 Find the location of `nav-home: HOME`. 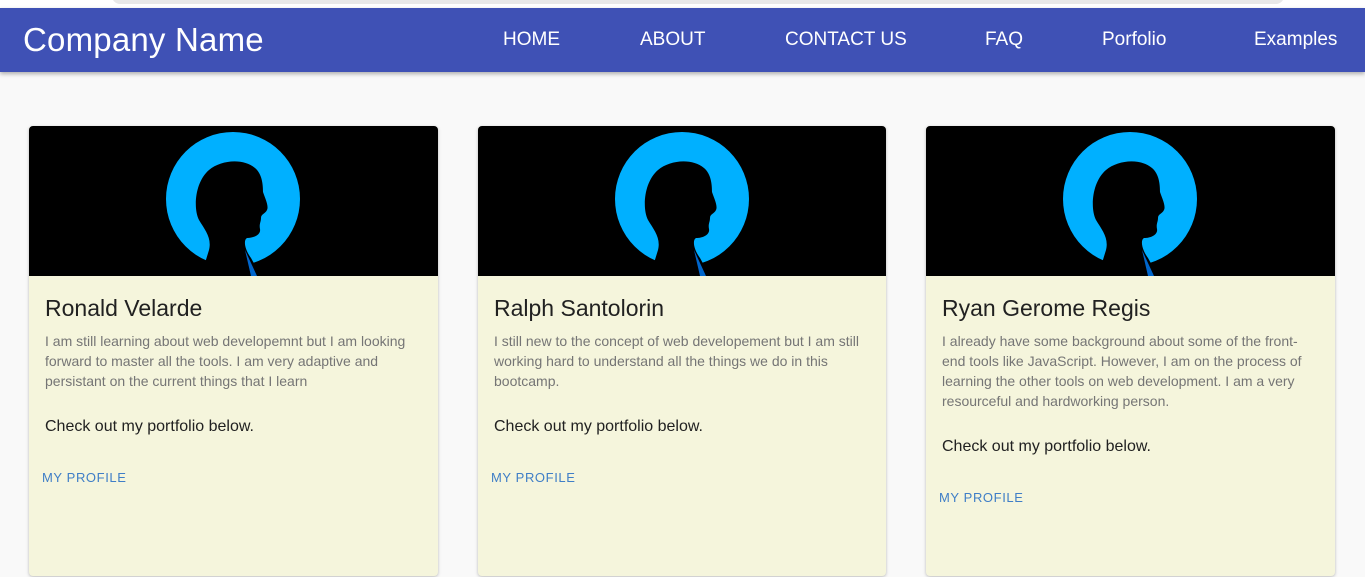

nav-home: HOME is located at coordinates (531, 40).